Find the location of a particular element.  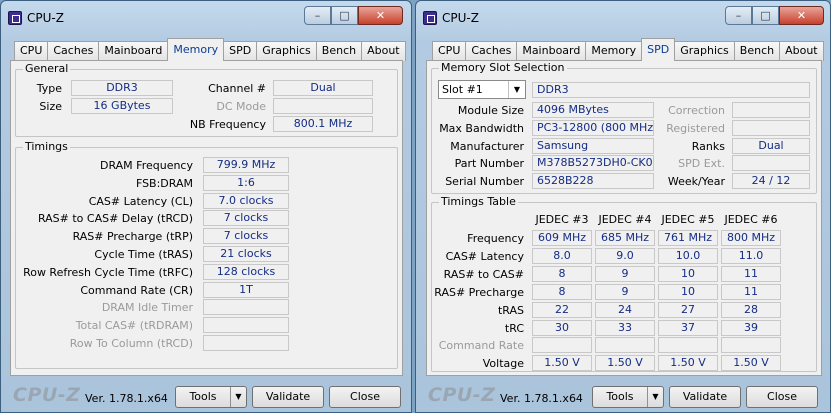

spd-field-label: Correction is located at coordinates (696, 110).